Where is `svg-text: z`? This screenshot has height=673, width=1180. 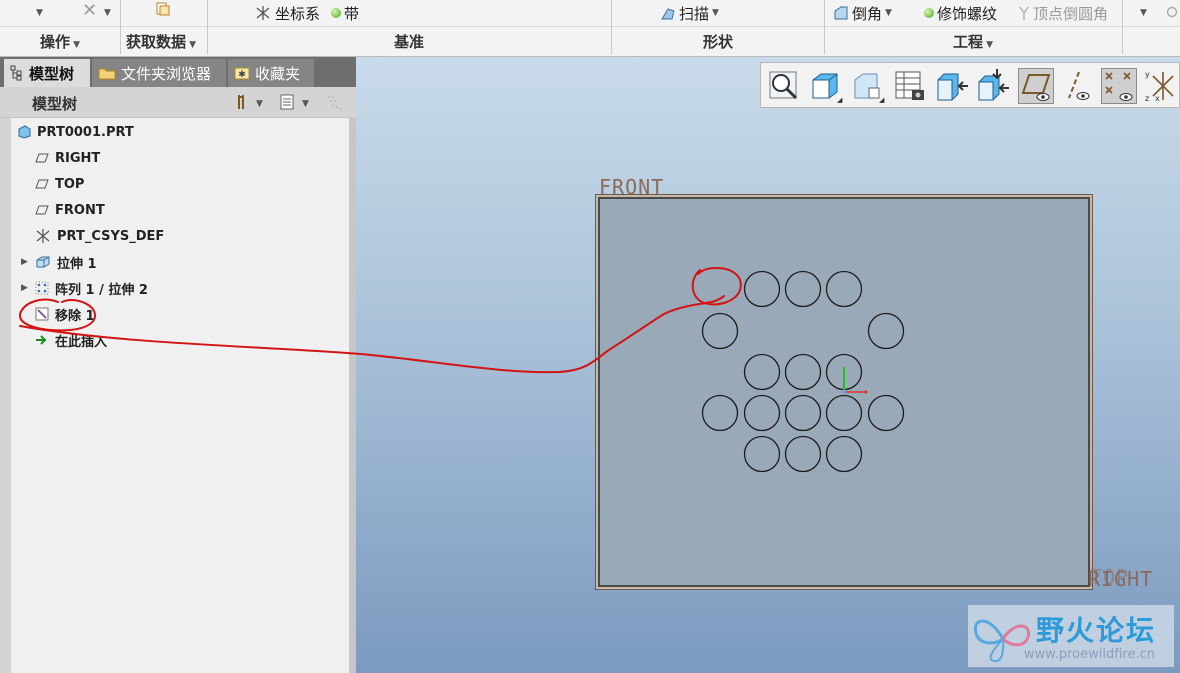
svg-text: z is located at coordinates (1147, 98).